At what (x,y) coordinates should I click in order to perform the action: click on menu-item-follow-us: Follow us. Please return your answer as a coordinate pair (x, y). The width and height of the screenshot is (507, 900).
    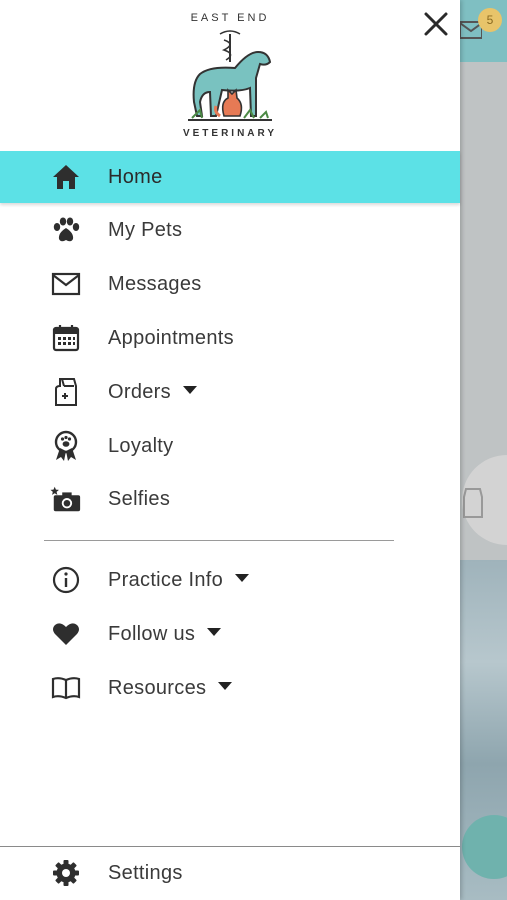
    Looking at the image, I should click on (230, 634).